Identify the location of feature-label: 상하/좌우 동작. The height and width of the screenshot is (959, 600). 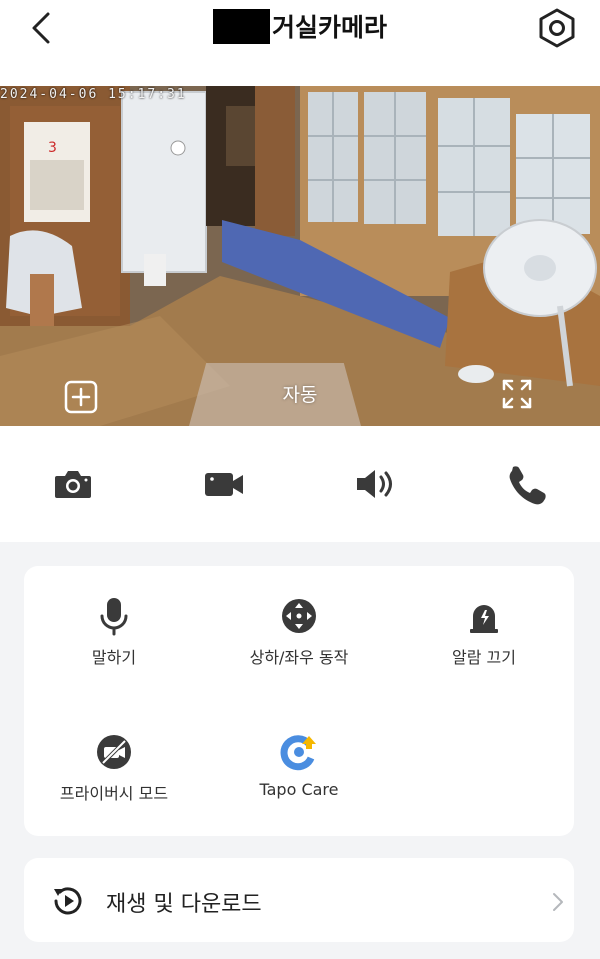
(299, 657).